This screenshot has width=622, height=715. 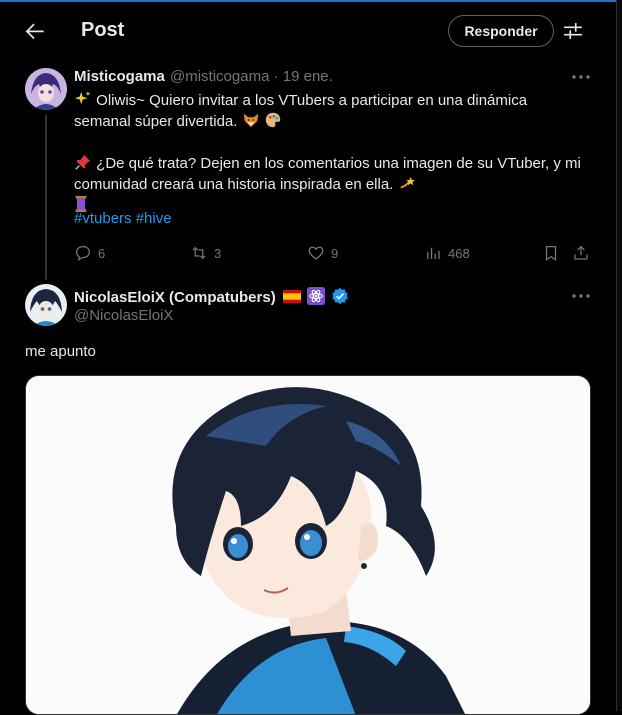 What do you see at coordinates (35, 31) in the screenshot?
I see `arrow-left-icon` at bounding box center [35, 31].